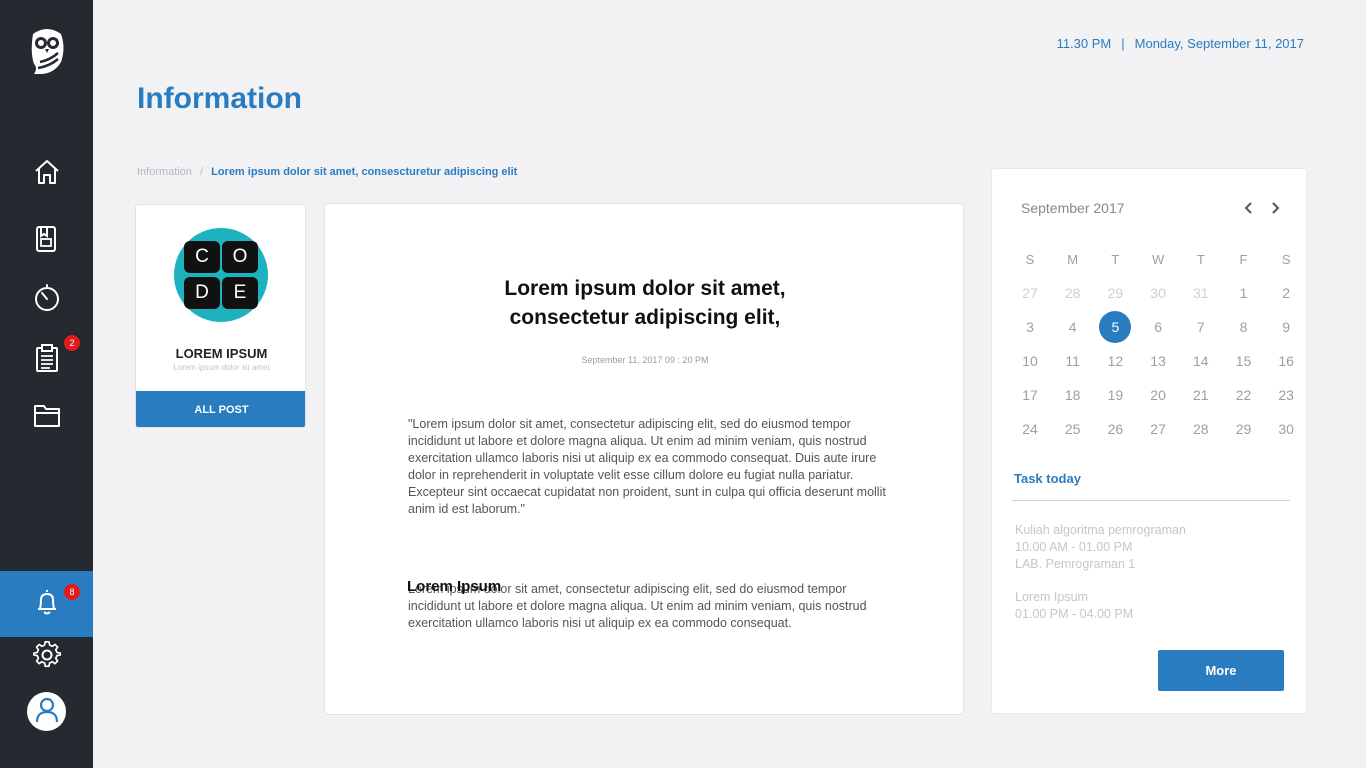  I want to click on calendar-day: 11, so click(1073, 361).